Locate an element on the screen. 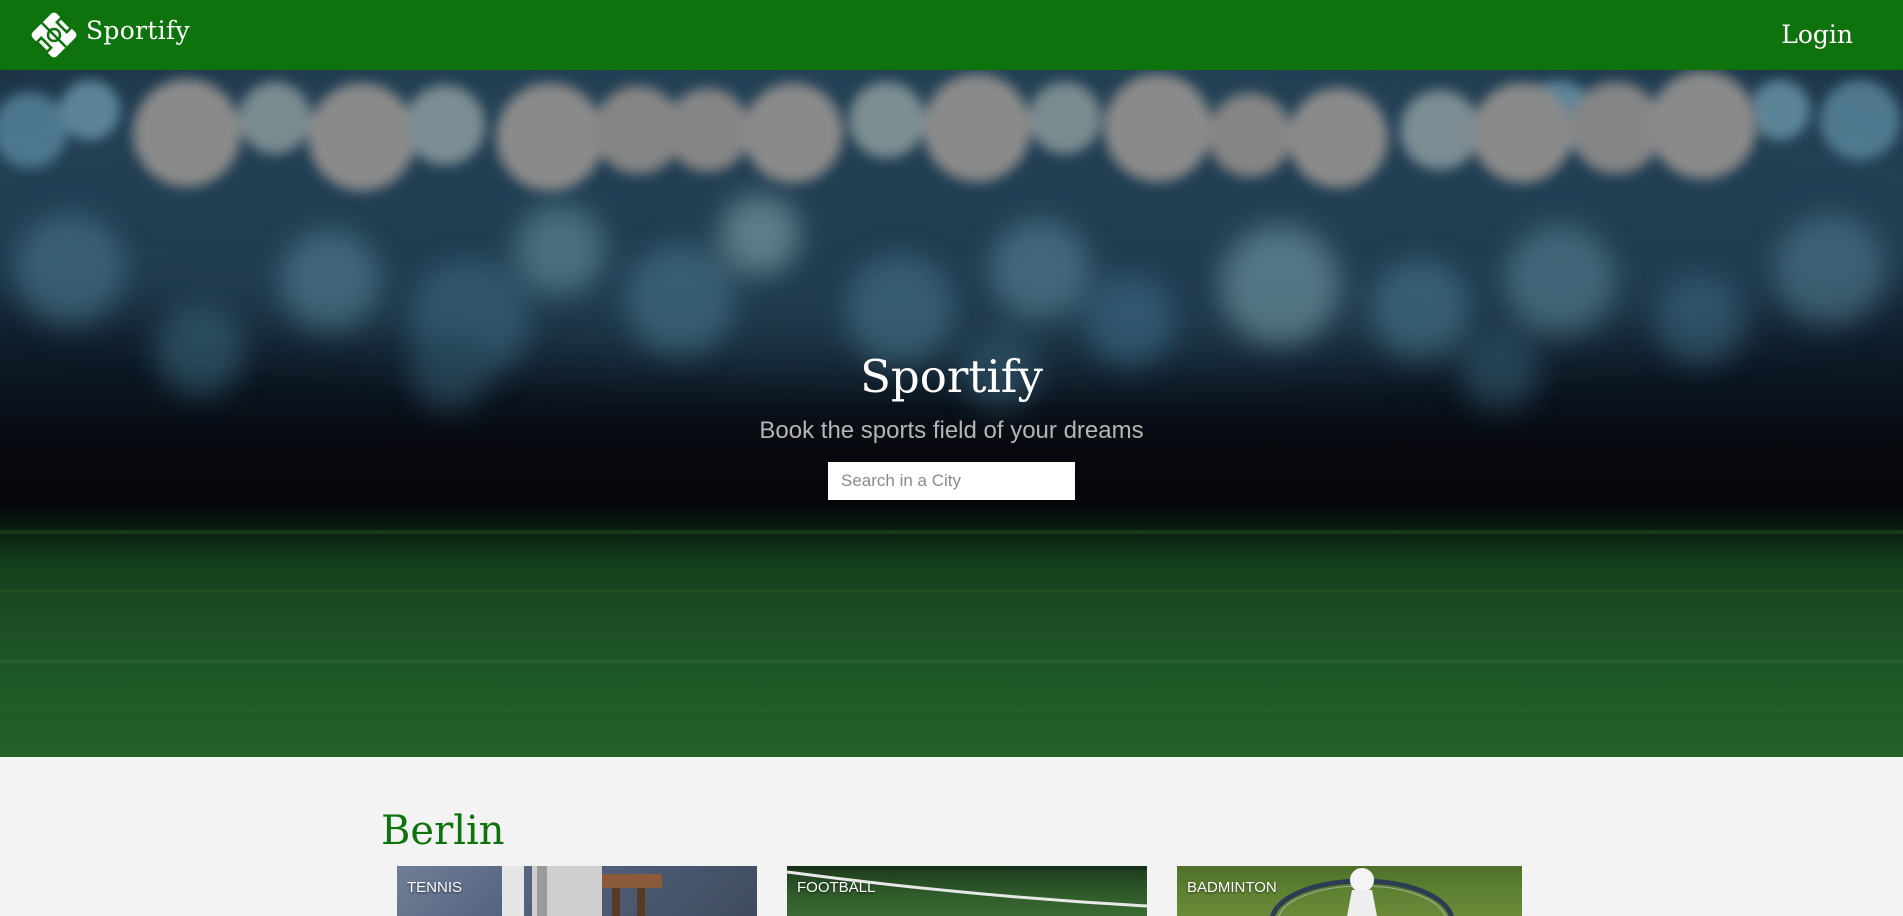 The image size is (1903, 916). brand-name: Sportify is located at coordinates (138, 30).